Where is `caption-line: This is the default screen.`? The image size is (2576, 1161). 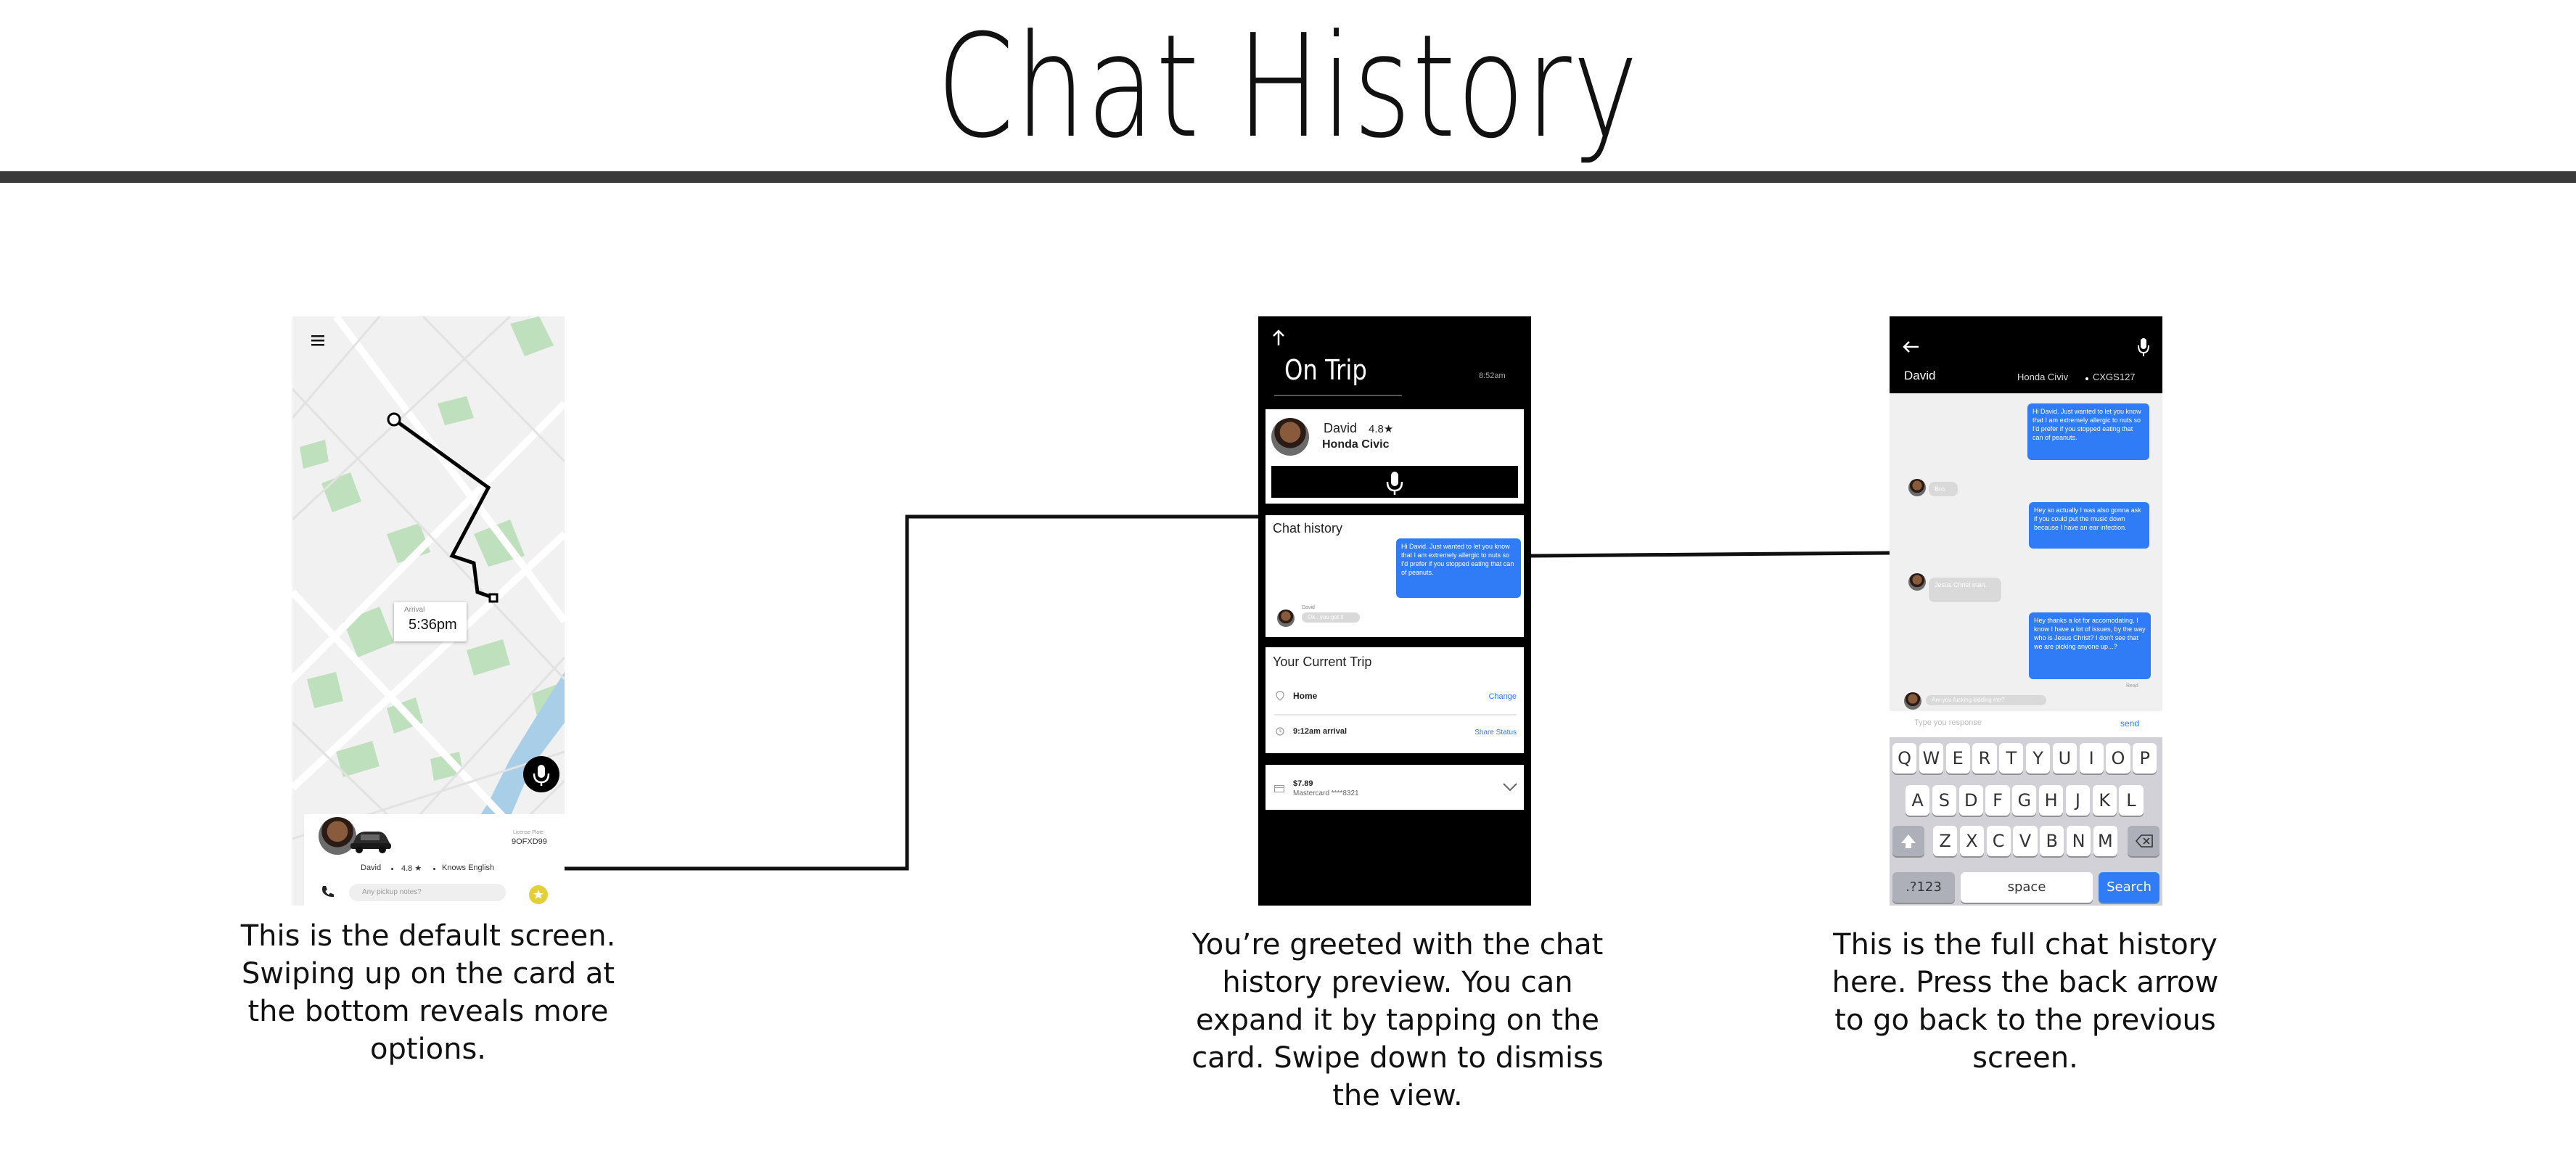 caption-line: This is the default screen. is located at coordinates (428, 936).